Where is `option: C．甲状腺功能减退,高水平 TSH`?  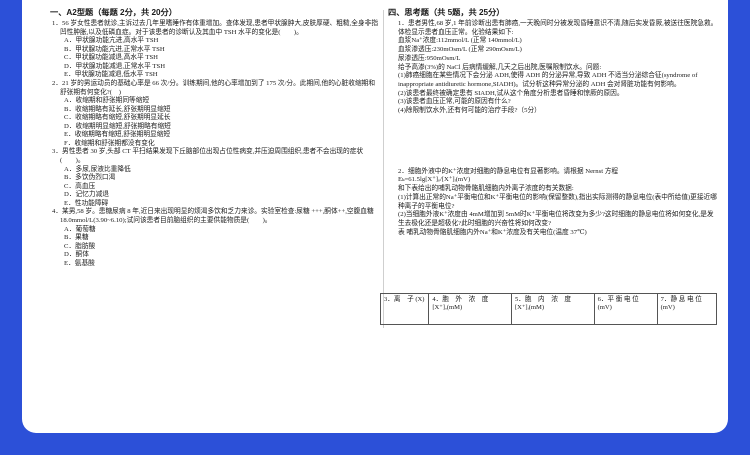
option: C．甲状腺功能减退,高水平 TSH is located at coordinates (111, 58).